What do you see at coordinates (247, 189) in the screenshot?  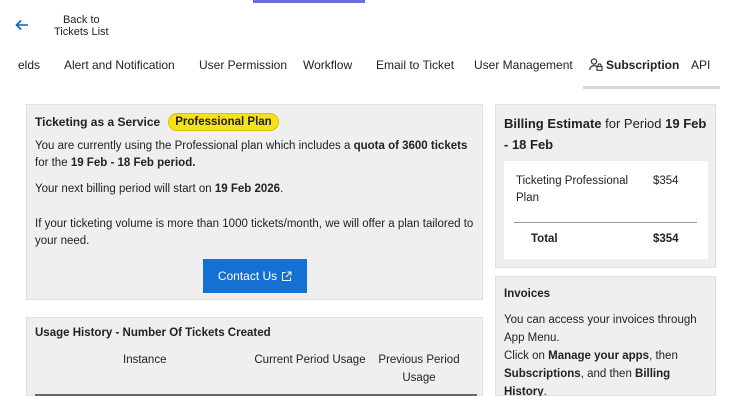 I see `next-billing-date: 19 Feb 2026` at bounding box center [247, 189].